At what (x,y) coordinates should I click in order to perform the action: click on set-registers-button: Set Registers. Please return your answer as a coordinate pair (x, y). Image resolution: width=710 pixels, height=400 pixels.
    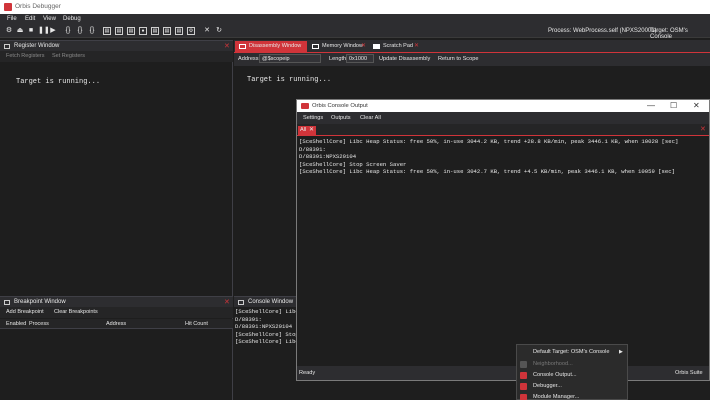
    Looking at the image, I should click on (68, 56).